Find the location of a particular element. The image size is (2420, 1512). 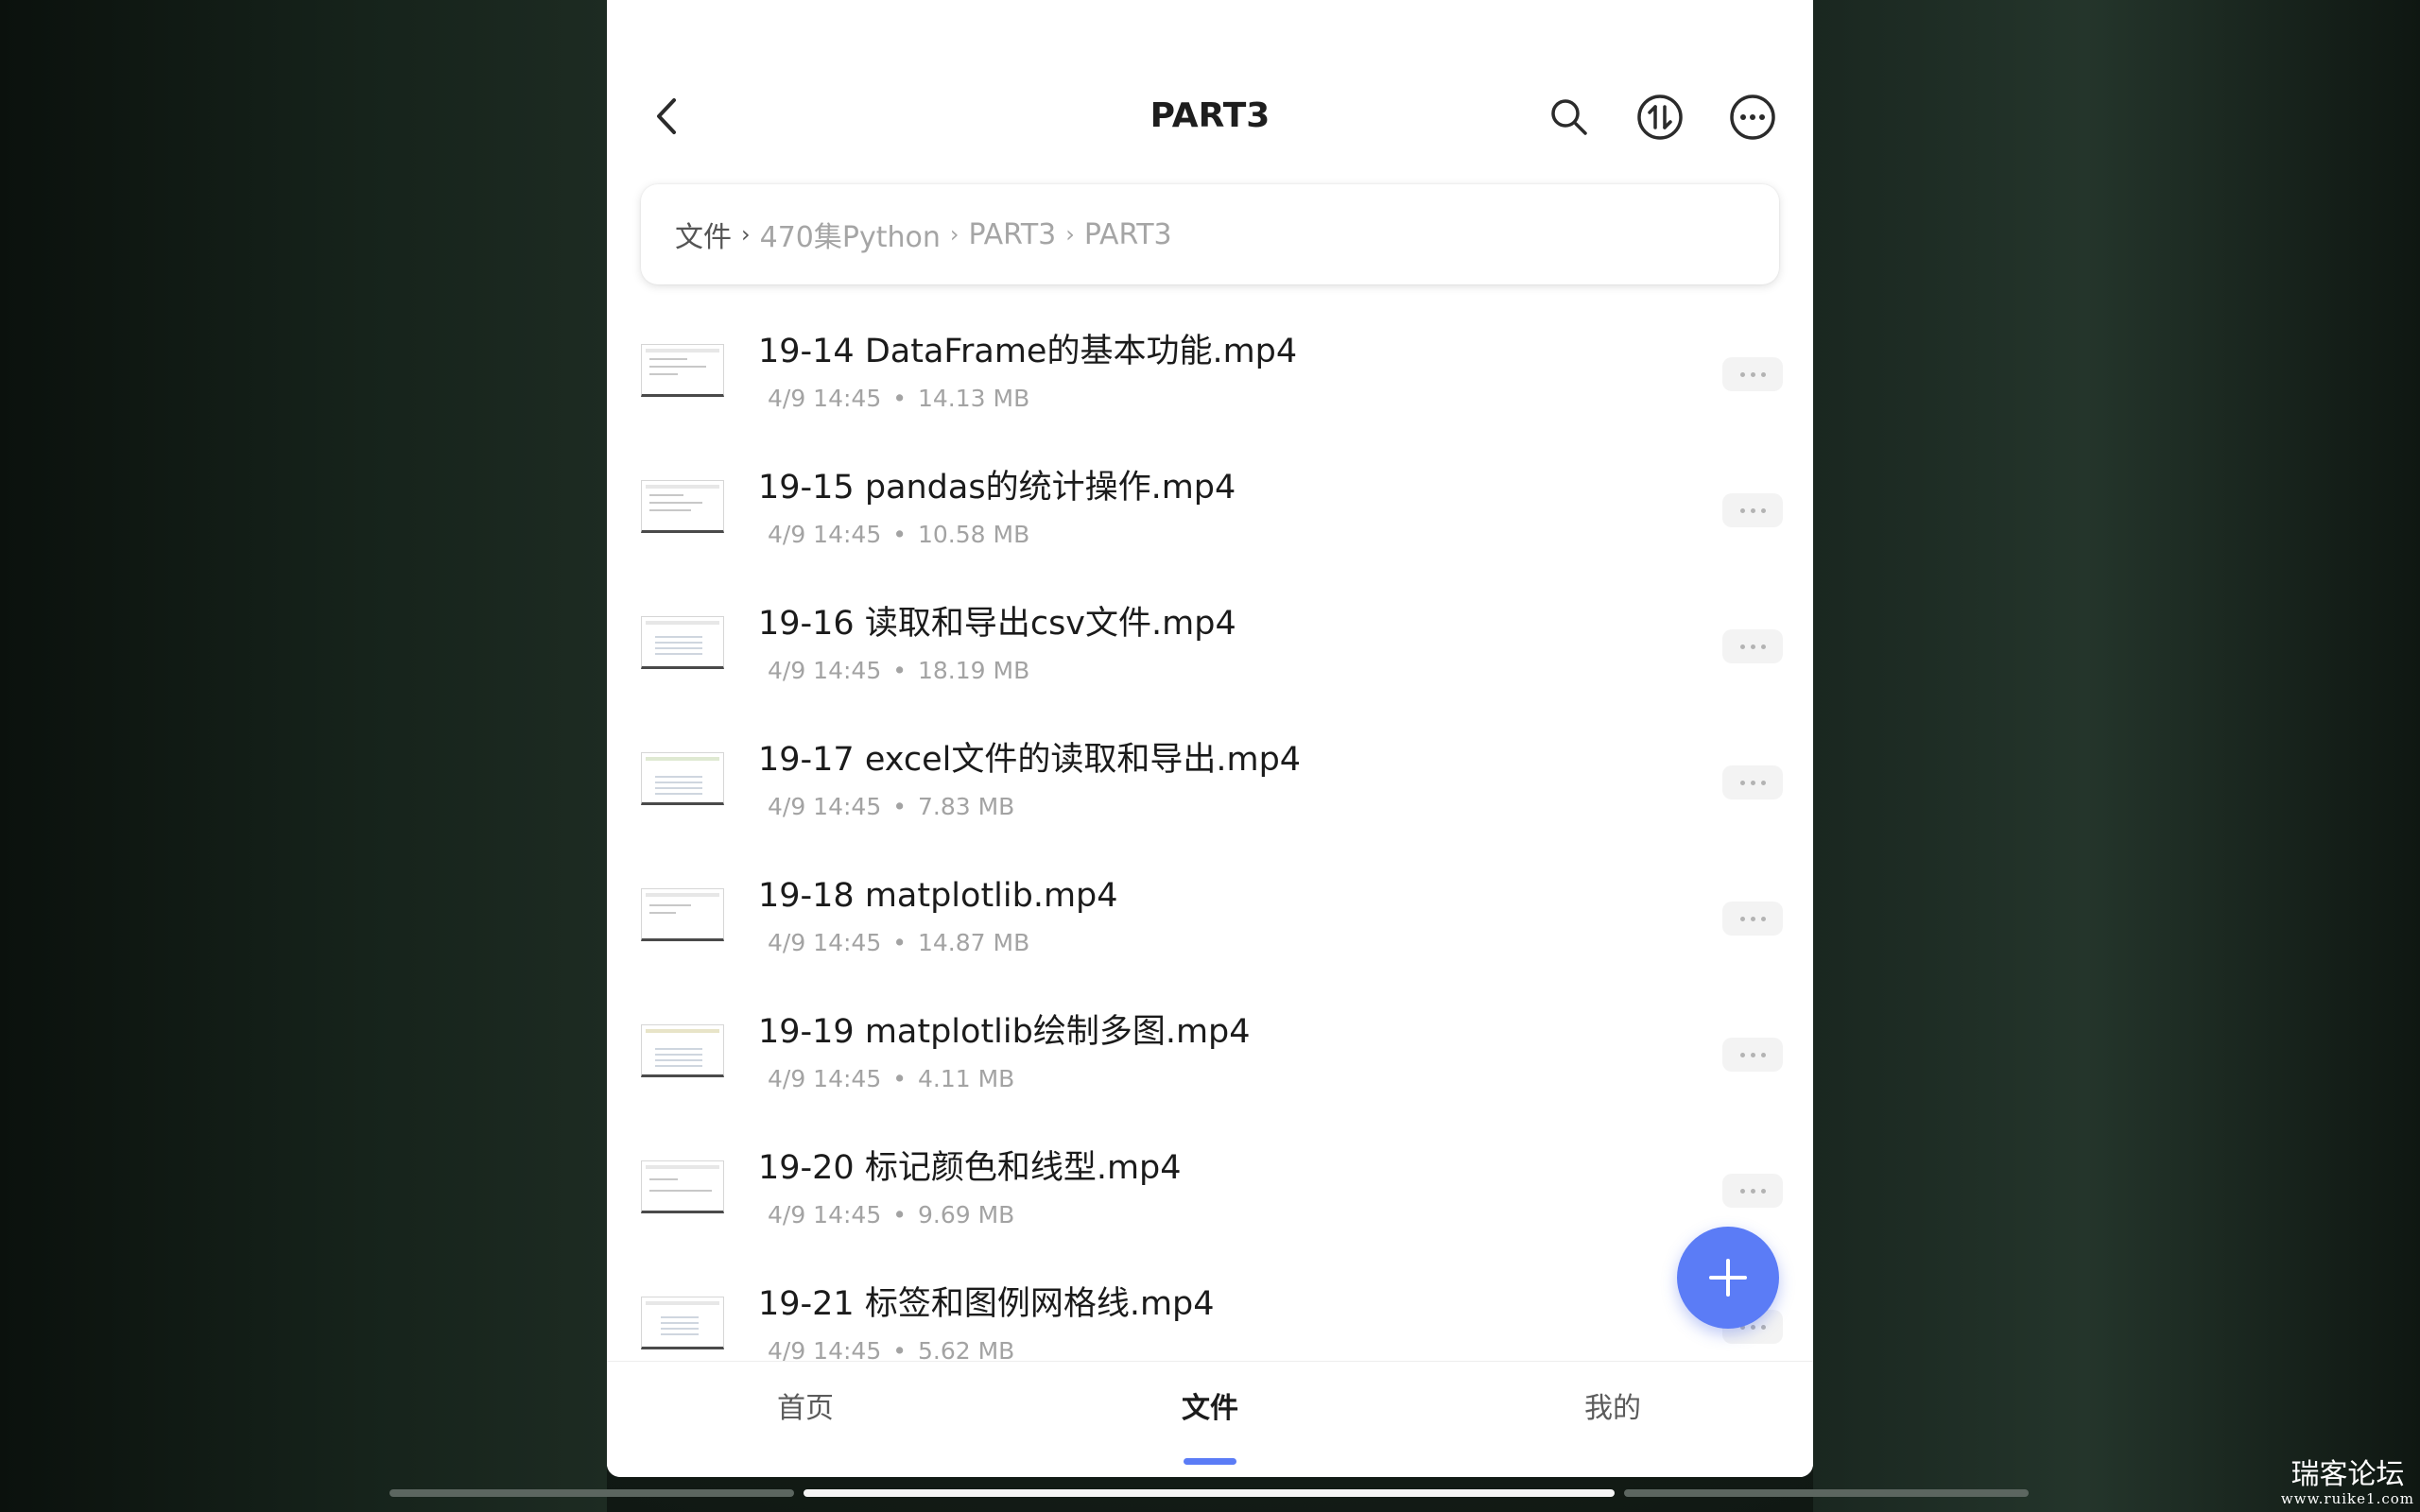

file-meta: 4/9 14:45 • 5.62 MB is located at coordinates (891, 1348).